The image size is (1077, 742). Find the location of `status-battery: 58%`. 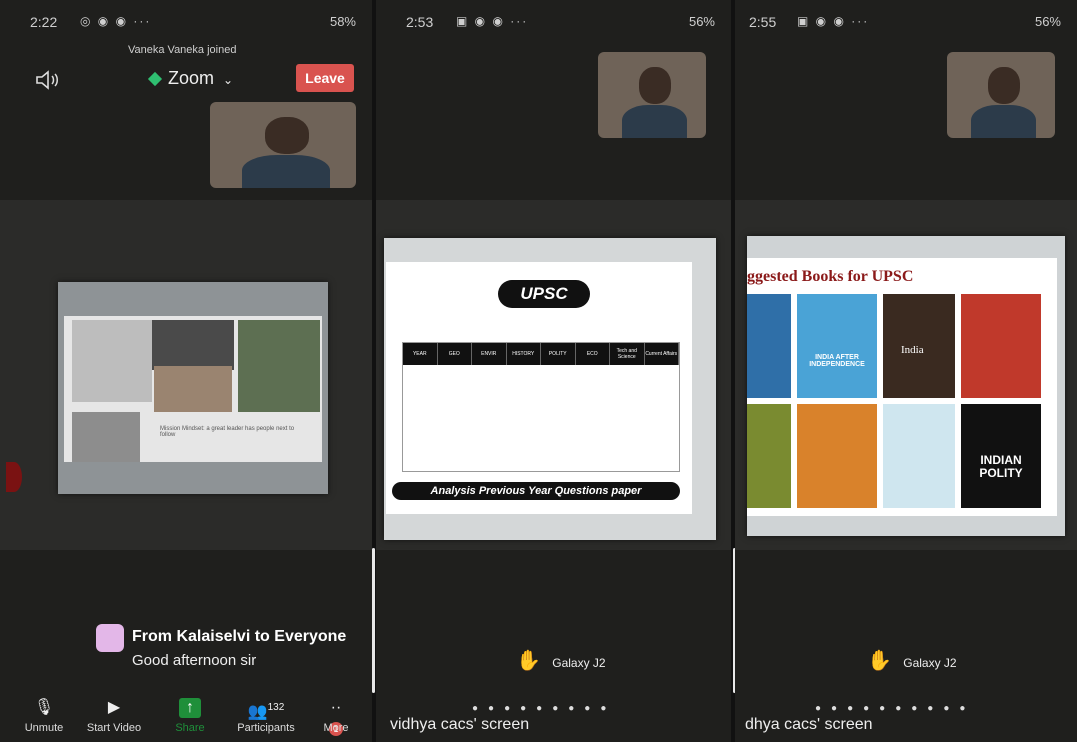

status-battery: 58% is located at coordinates (342, 21).